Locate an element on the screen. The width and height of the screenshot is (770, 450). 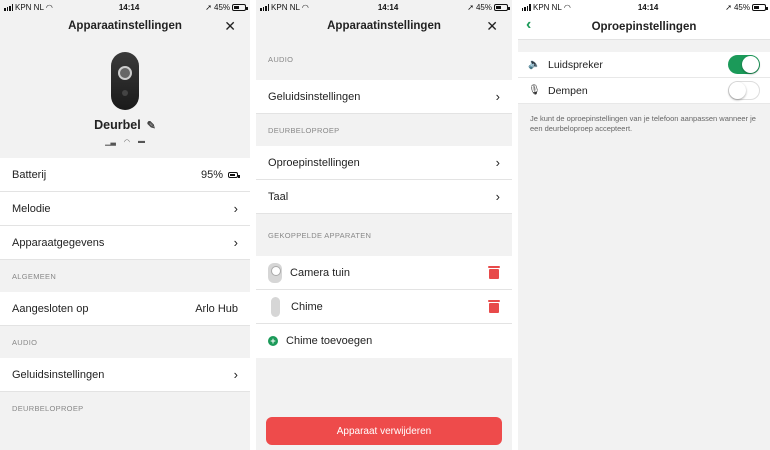
call-settings-list: 🔈 Luidspreker 🎙 Dempen is located at coordinates (643, 78).